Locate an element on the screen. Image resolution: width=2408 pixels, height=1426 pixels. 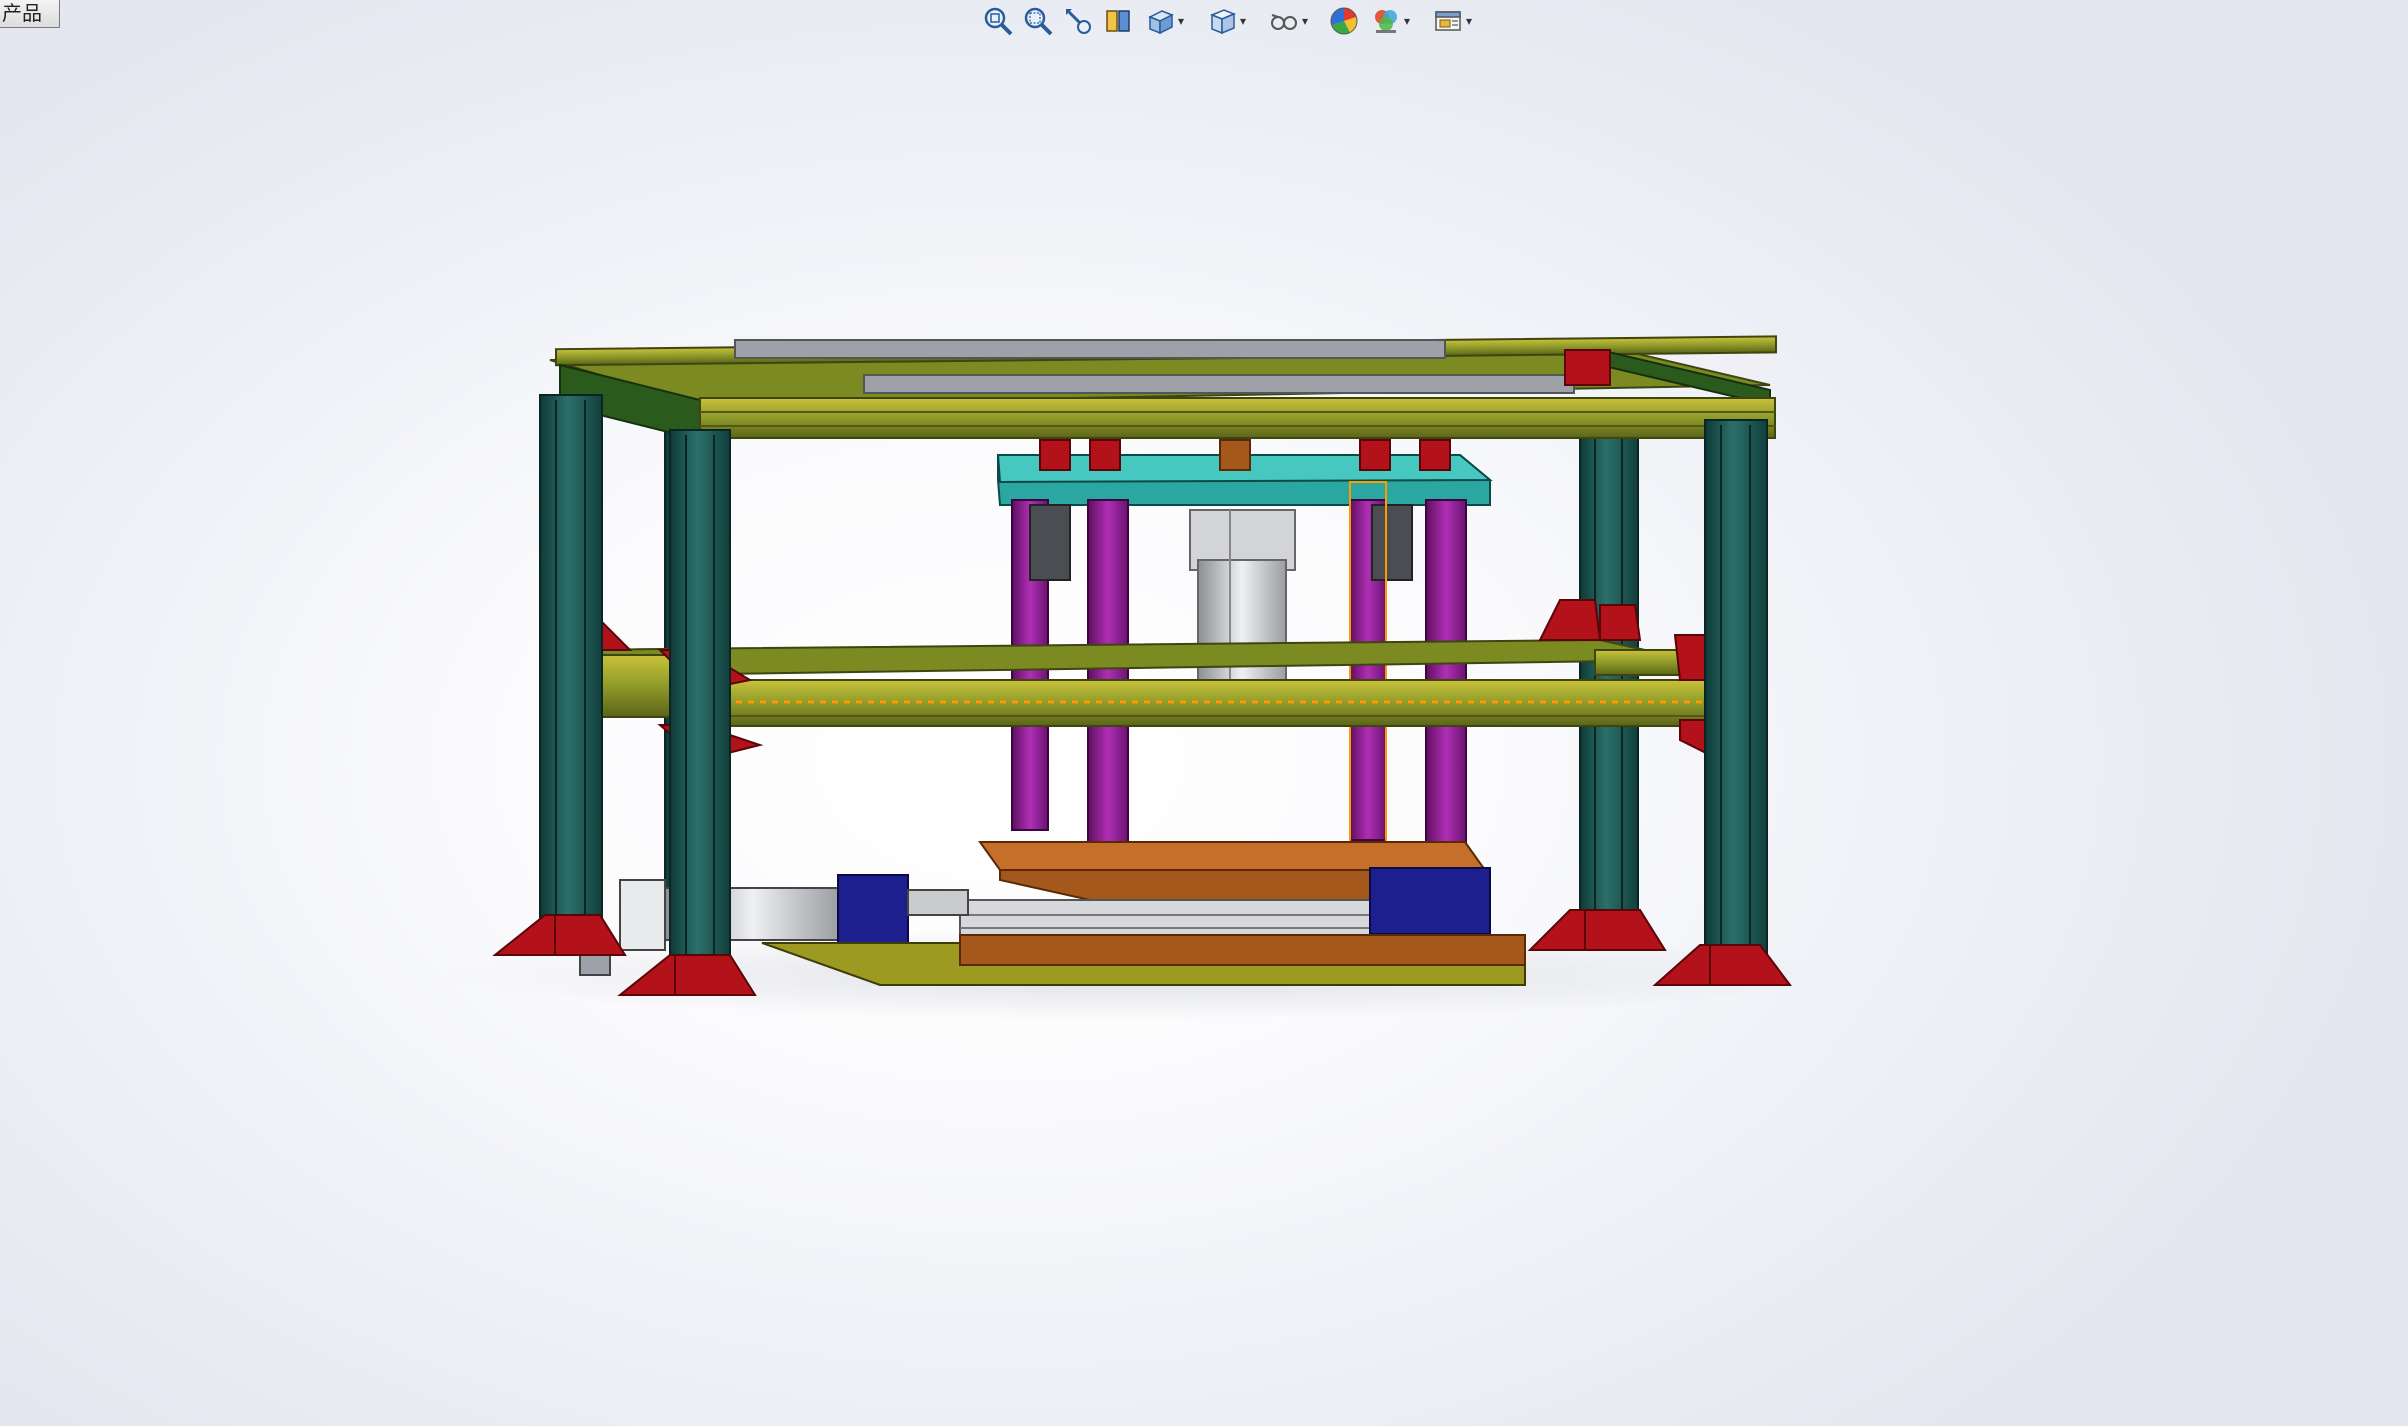
front-column-left-inner is located at coordinates (700, 702).